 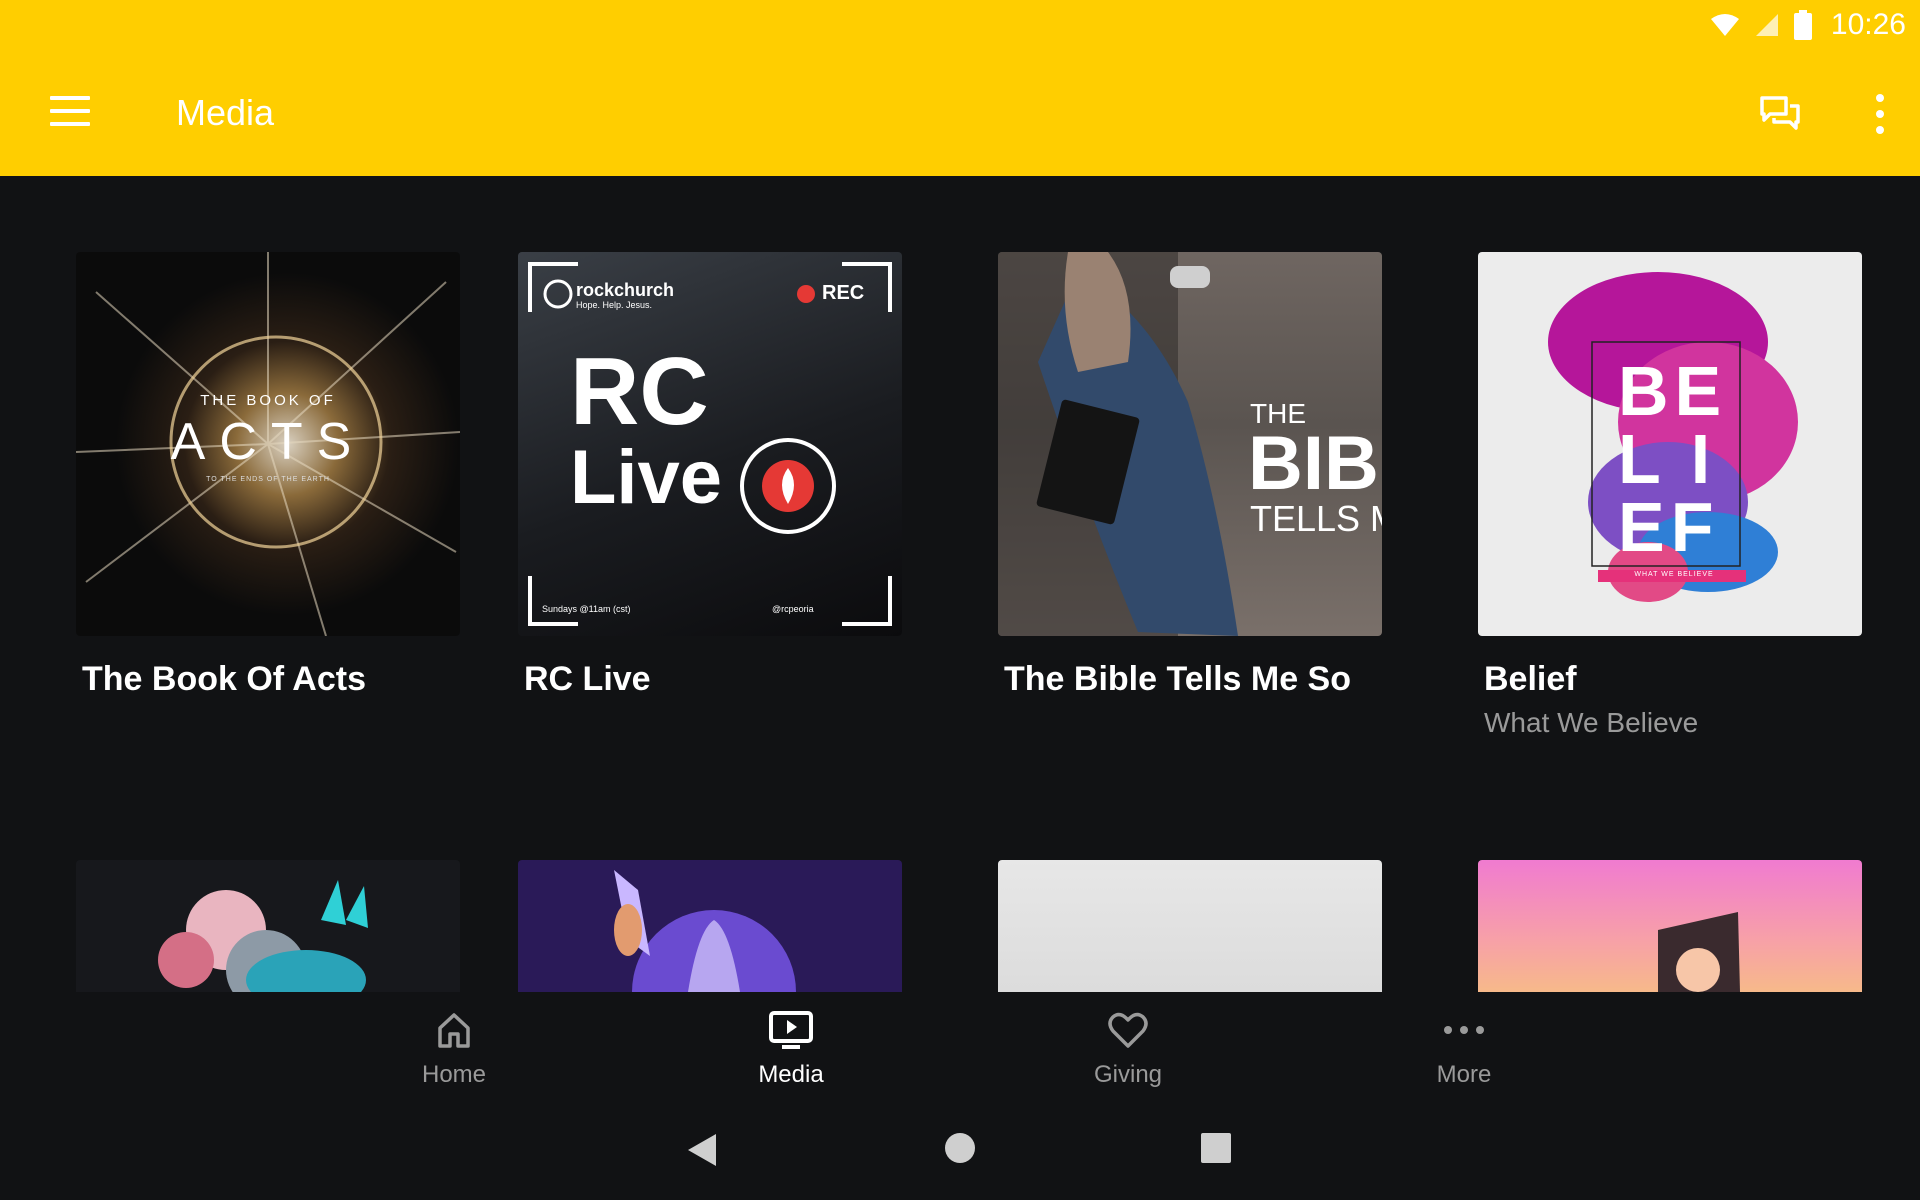 I want to click on art-line2: Live, so click(x=646, y=477).